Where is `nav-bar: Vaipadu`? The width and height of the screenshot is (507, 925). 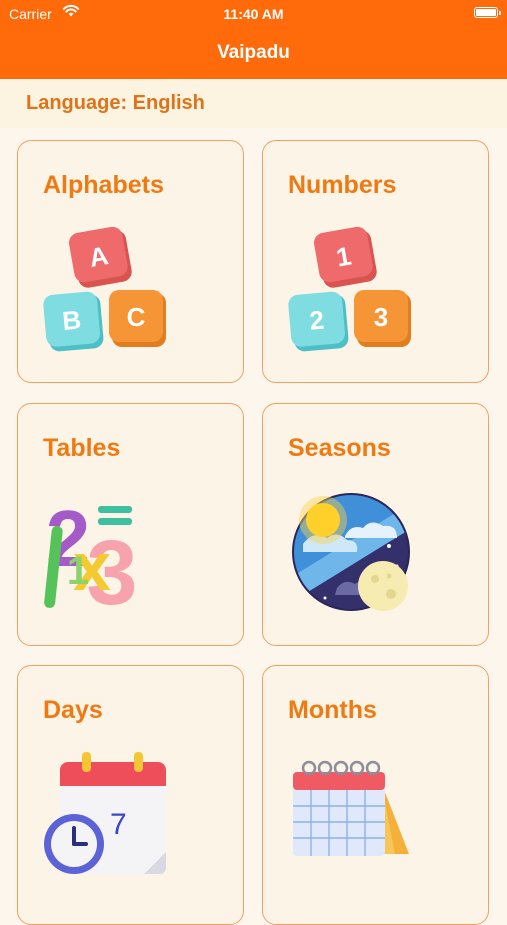
nav-bar: Vaipadu is located at coordinates (253, 53).